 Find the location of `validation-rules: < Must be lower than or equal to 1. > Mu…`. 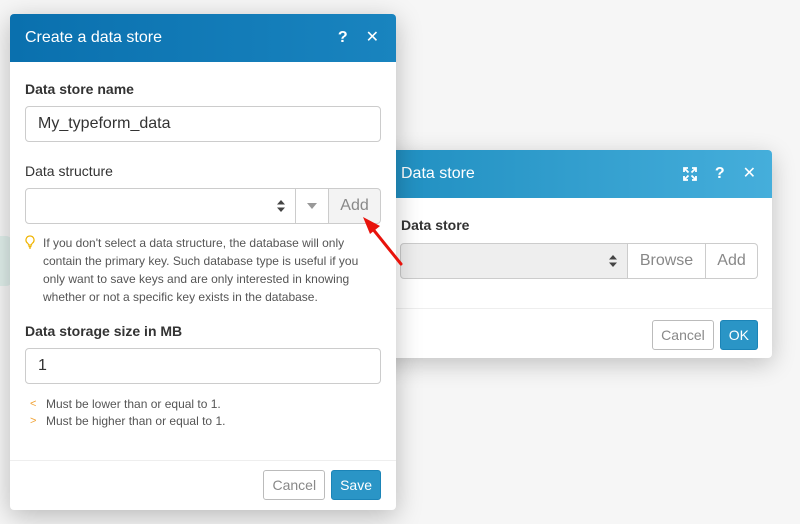

validation-rules: < Must be lower than or equal to 1. > Mu… is located at coordinates (127, 412).